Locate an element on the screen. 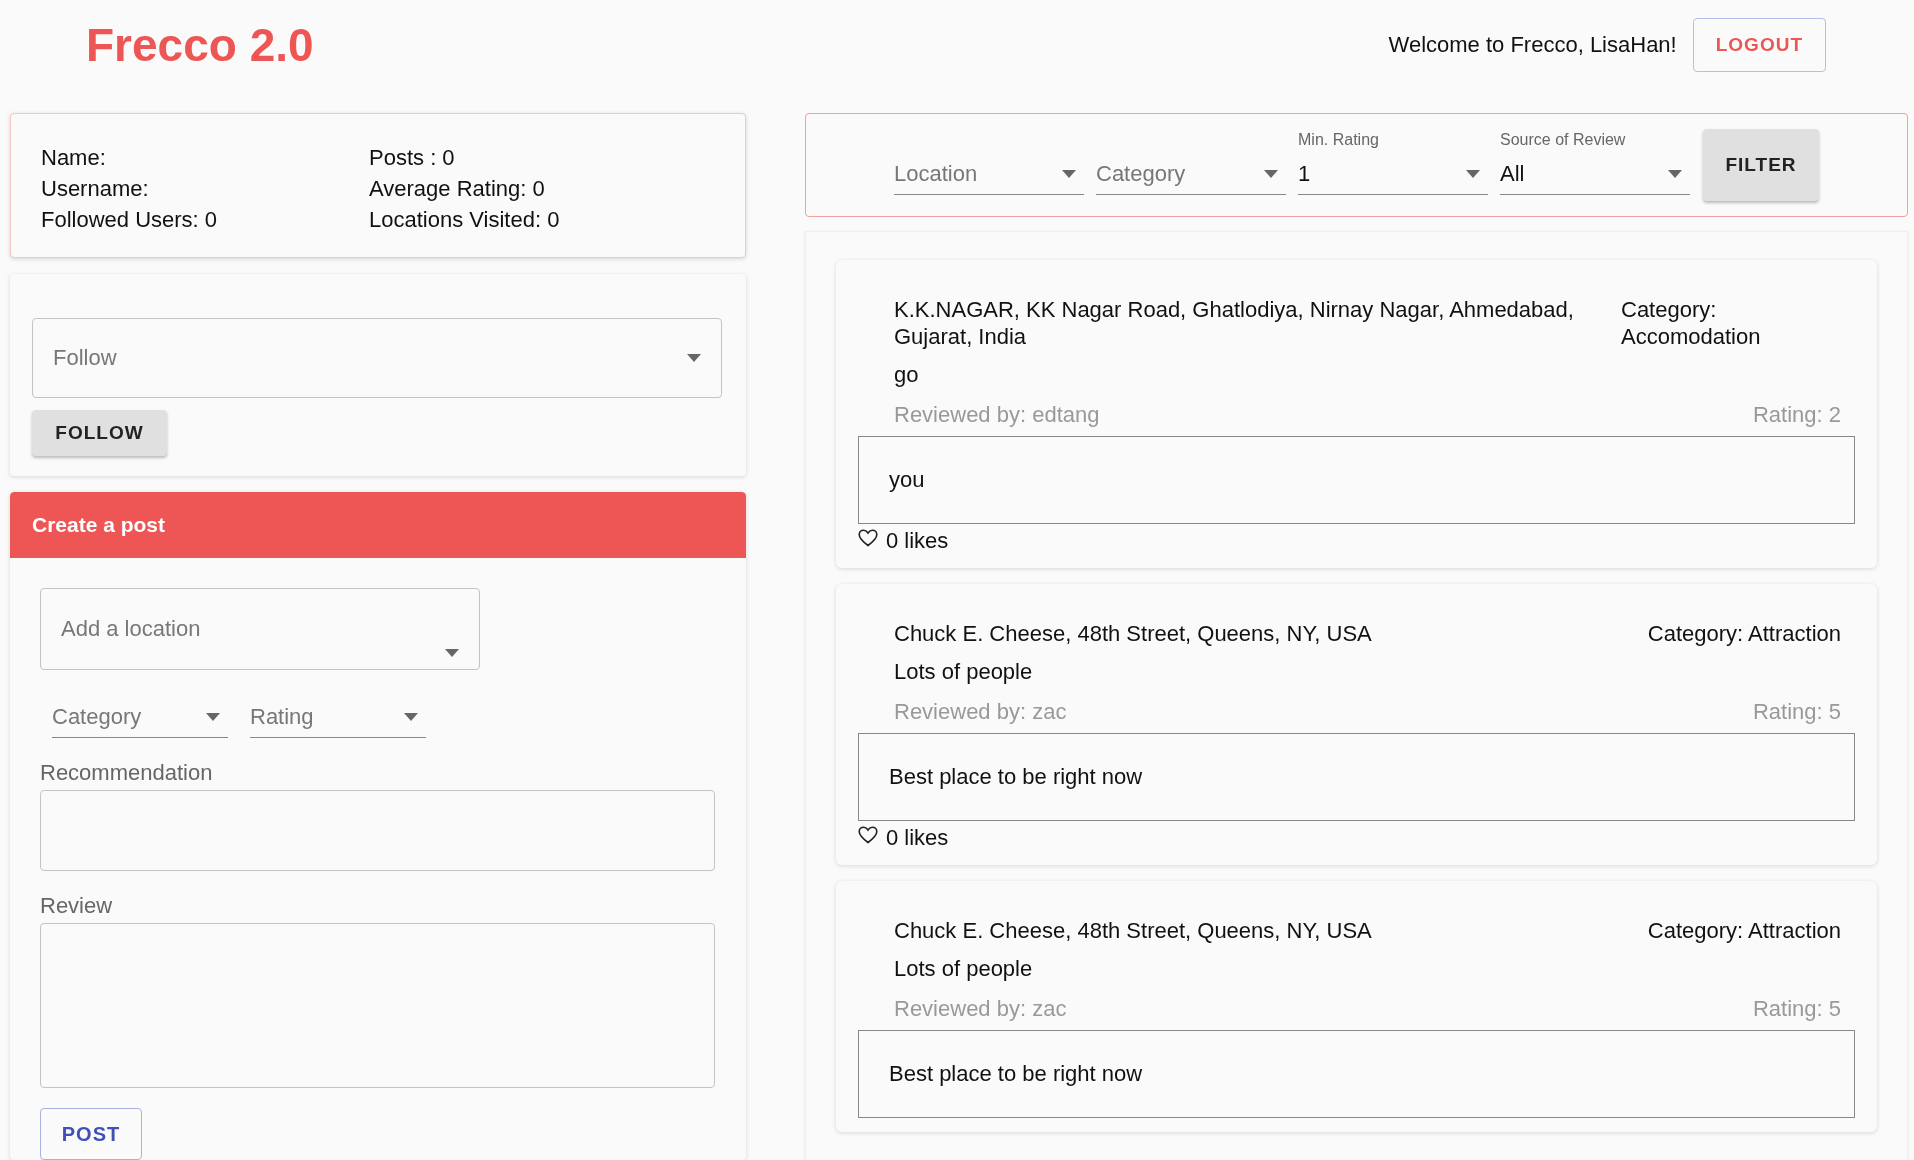  filter-dropdown: 1 is located at coordinates (1393, 174).